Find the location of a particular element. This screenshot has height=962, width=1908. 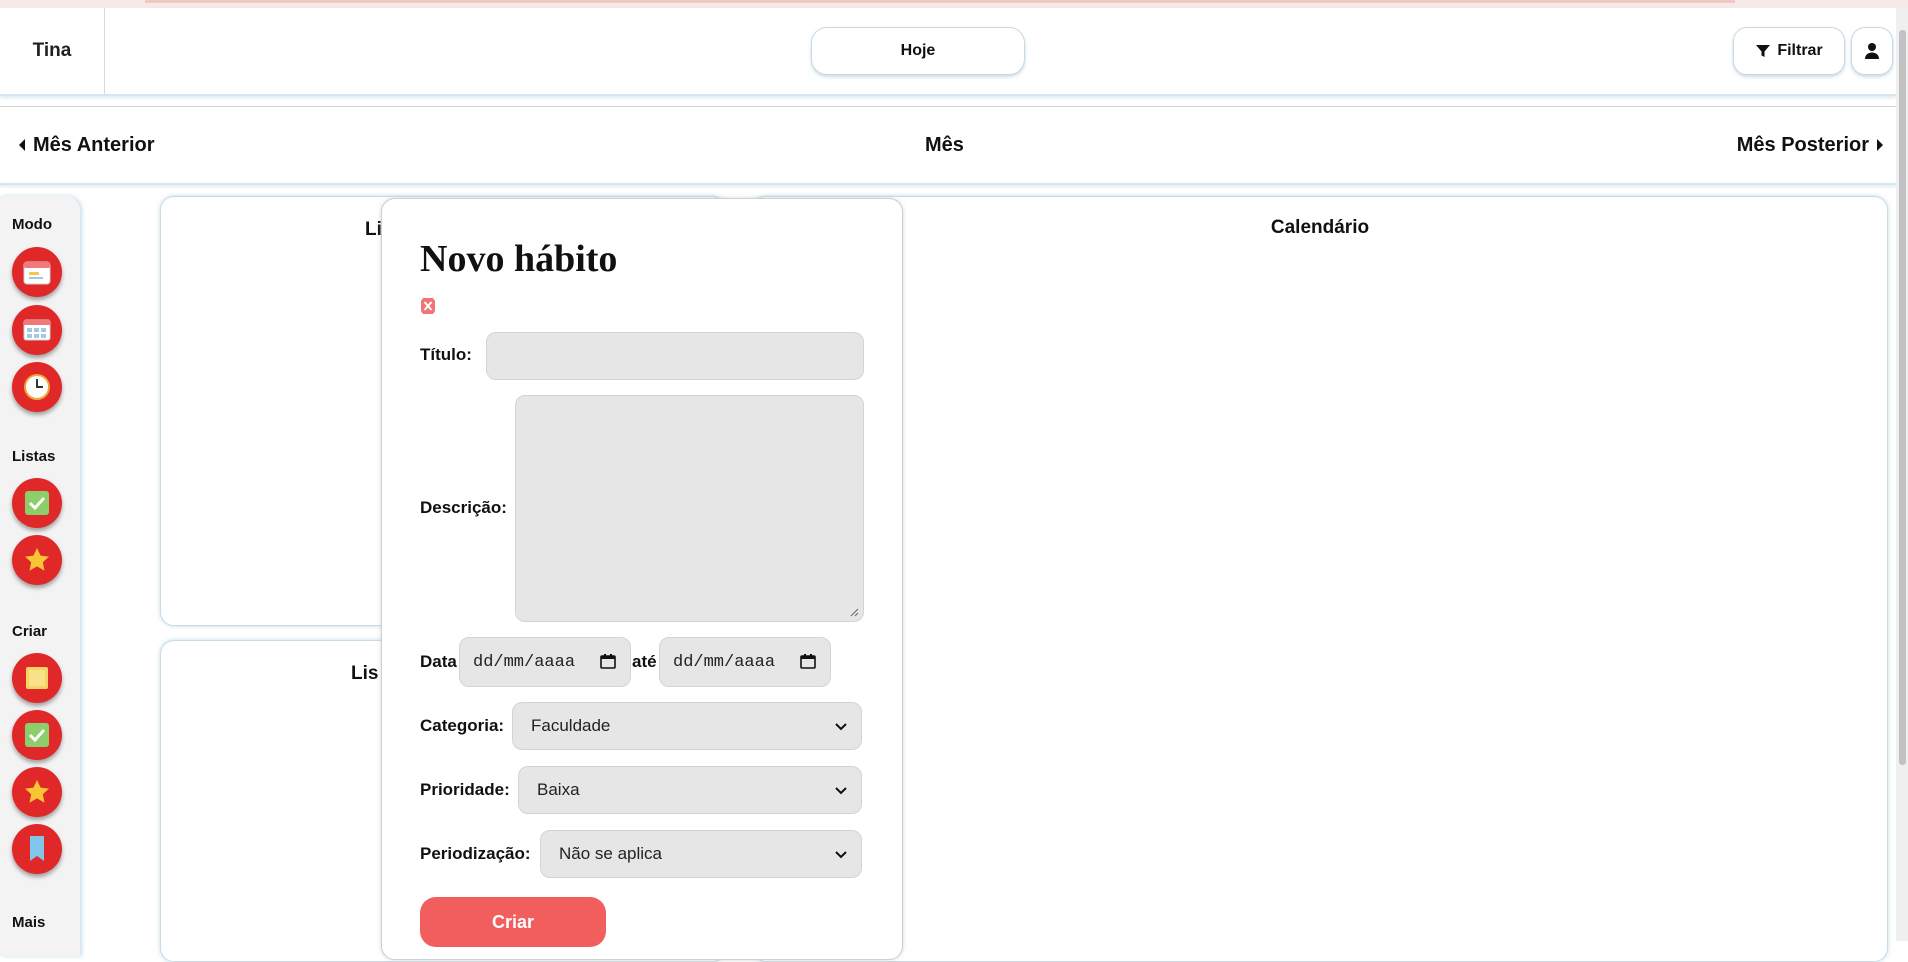

filter-button-label: Filtrar is located at coordinates (1800, 50).